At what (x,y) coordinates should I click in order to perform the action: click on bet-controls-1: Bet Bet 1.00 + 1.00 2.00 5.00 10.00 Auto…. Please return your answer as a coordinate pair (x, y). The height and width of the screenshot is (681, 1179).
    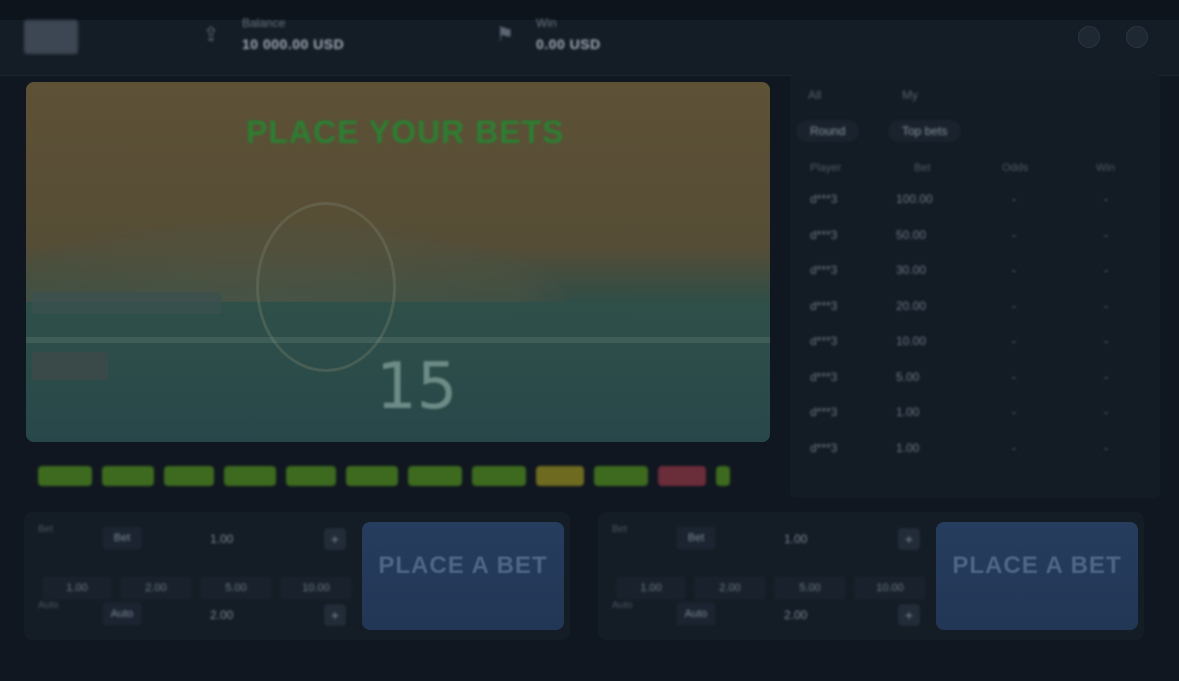
    Looking at the image, I should click on (189, 576).